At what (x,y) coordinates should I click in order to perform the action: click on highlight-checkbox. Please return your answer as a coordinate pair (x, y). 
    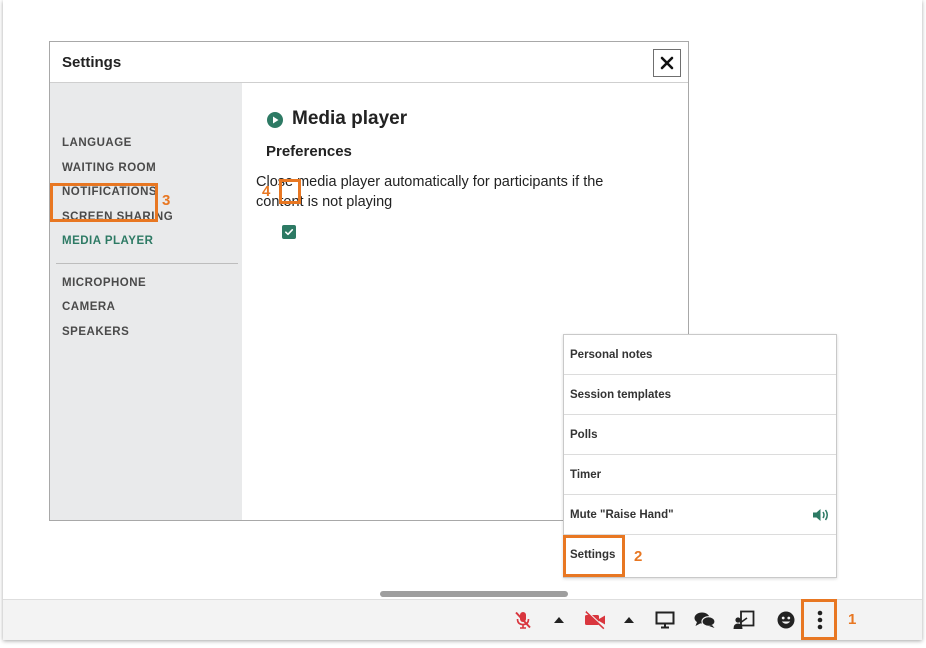
    Looking at the image, I should click on (290, 191).